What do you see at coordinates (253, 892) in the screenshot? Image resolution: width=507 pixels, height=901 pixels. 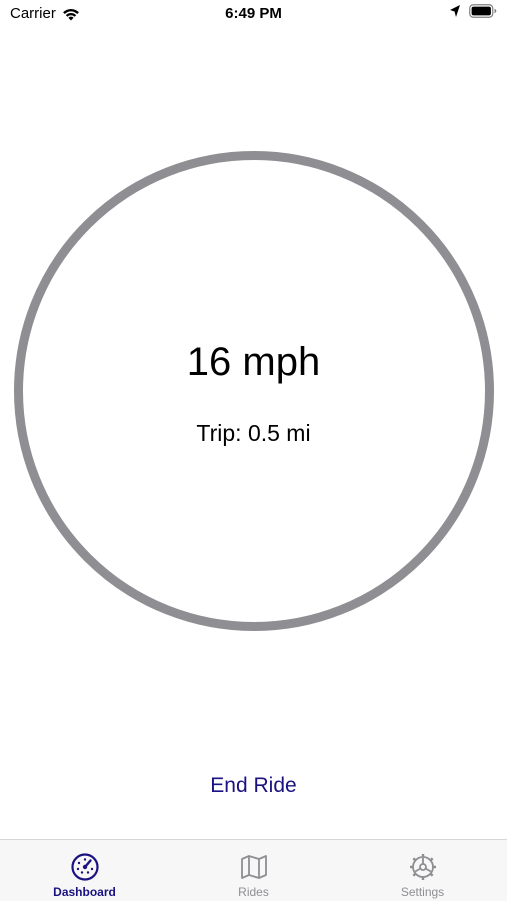 I see `tab-label-rides: Rides` at bounding box center [253, 892].